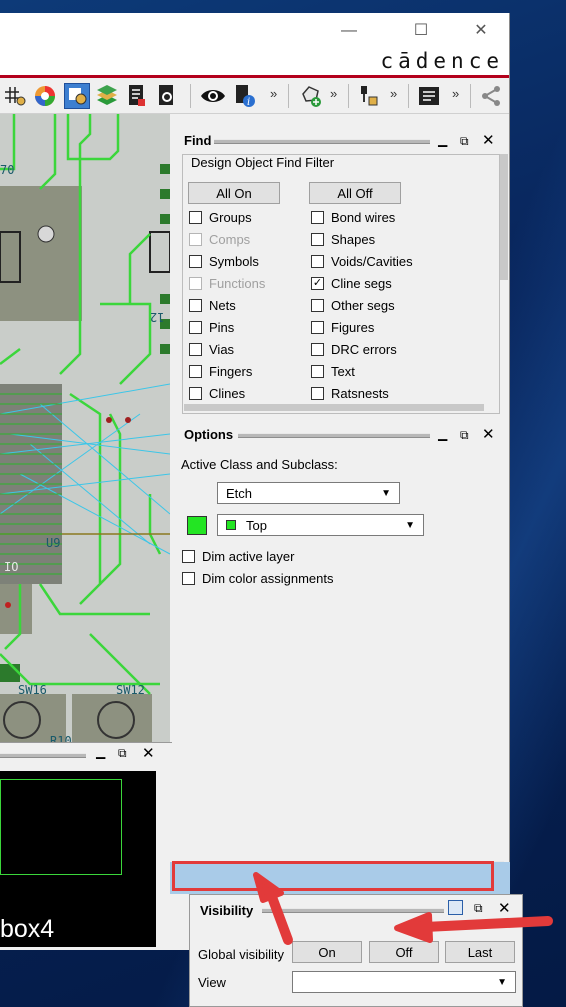 The height and width of the screenshot is (1007, 566). I want to click on grid-icon, so click(15, 96).